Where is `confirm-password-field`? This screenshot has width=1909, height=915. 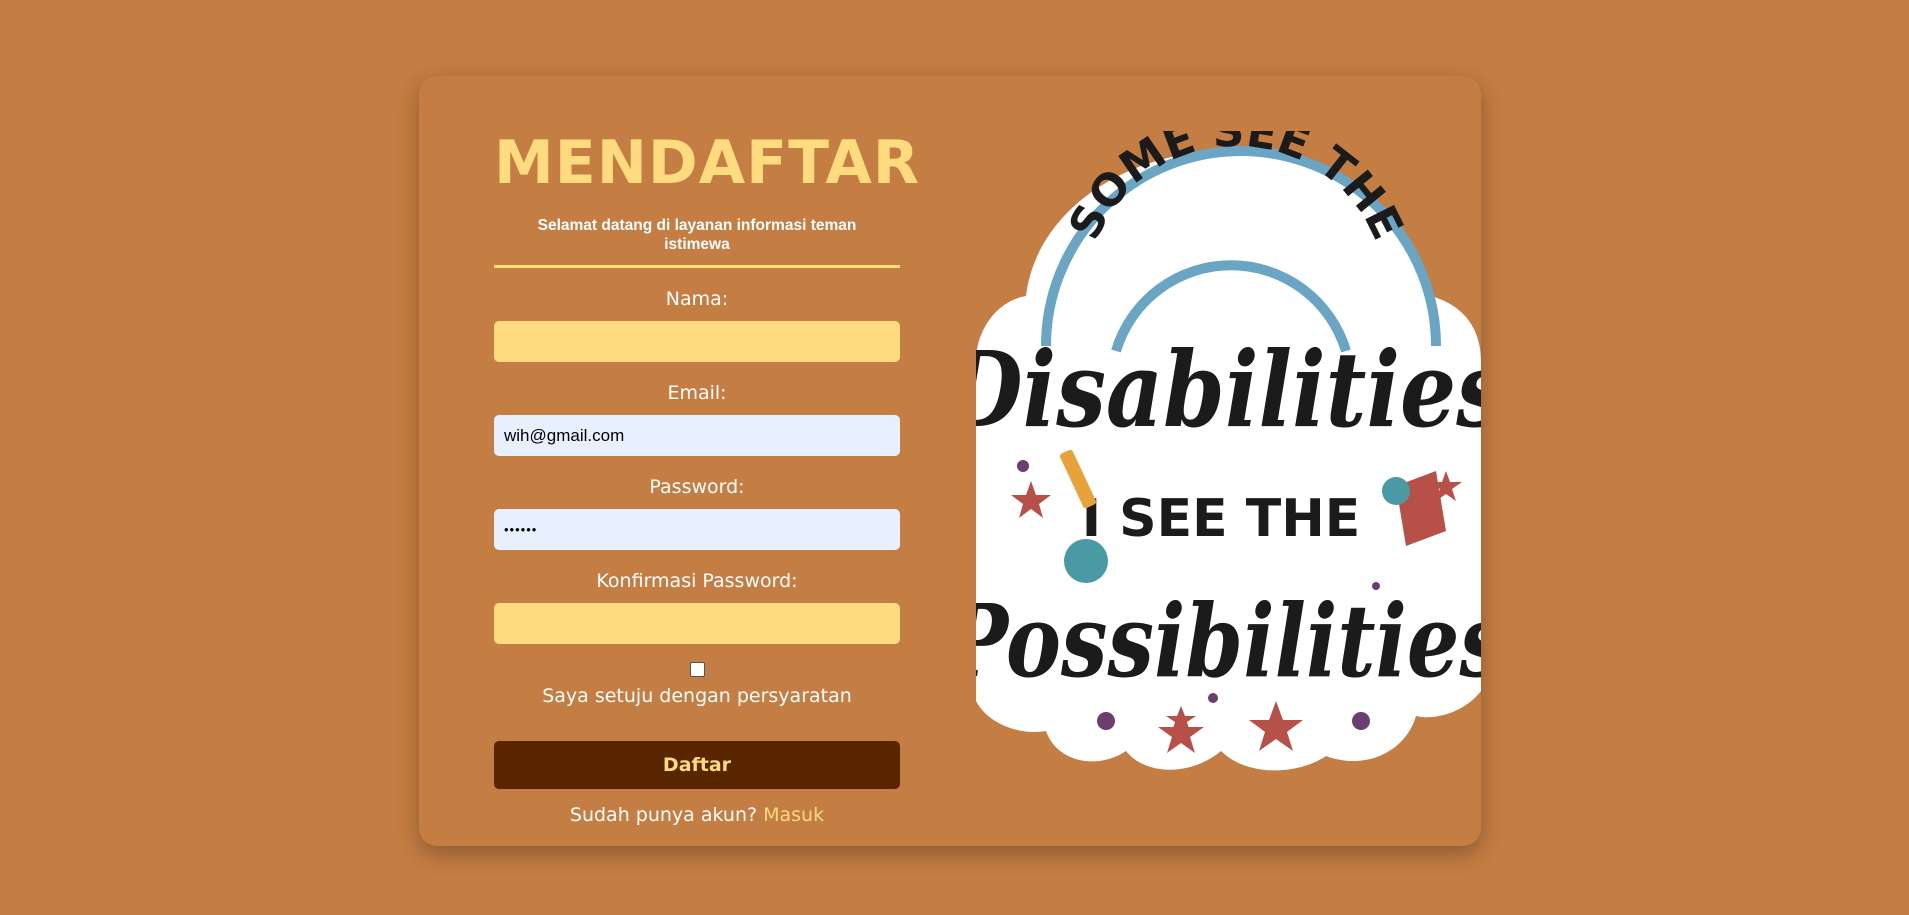
confirm-password-field is located at coordinates (697, 623).